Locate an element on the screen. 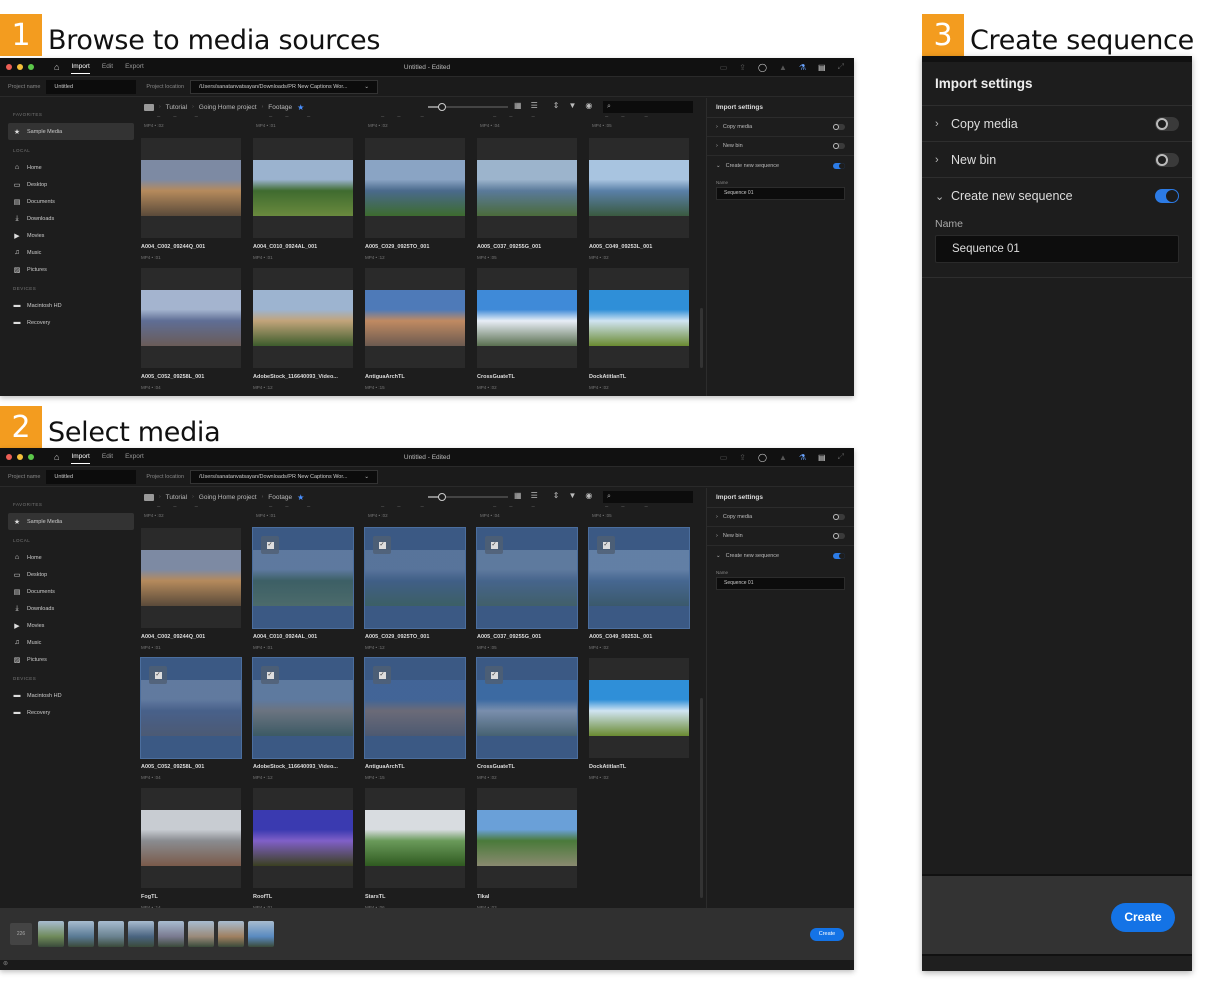 The width and height of the screenshot is (1206, 986). media-tile: CrossGuateTL MP4 • :02 is located at coordinates (527, 329).